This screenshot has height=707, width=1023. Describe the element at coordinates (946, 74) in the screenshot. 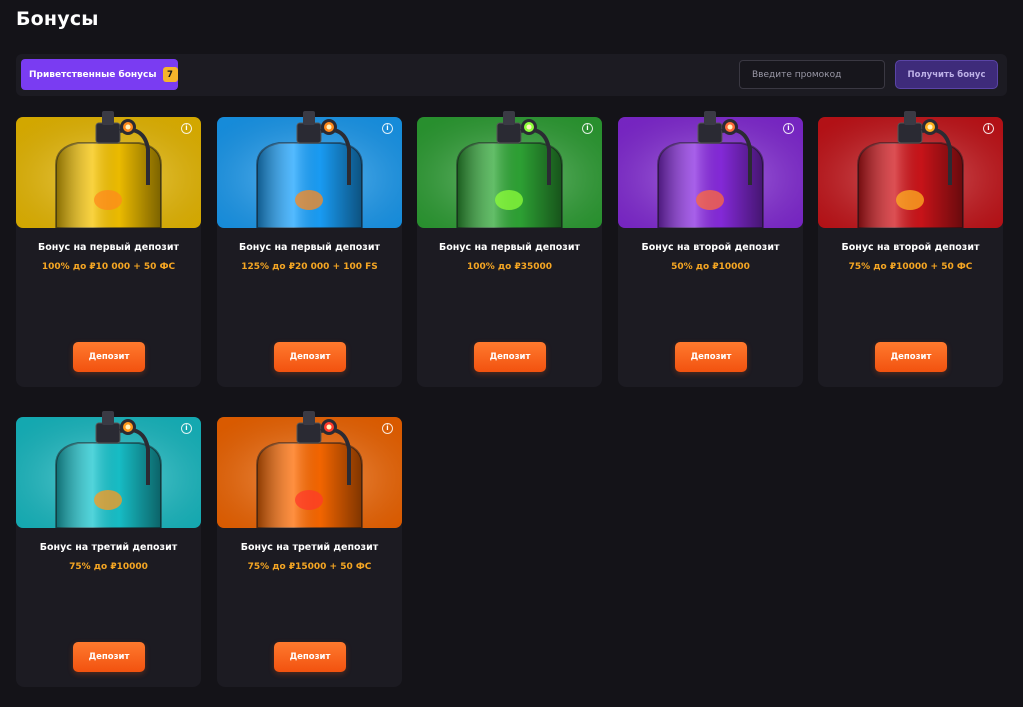

I see `get-bonus-button: Получить бонус` at that location.